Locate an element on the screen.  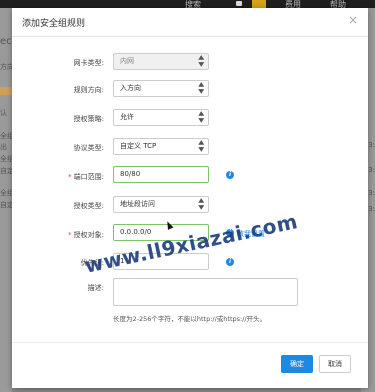
background-topbar: 搜索 费用 帮助 is located at coordinates (187, 4).